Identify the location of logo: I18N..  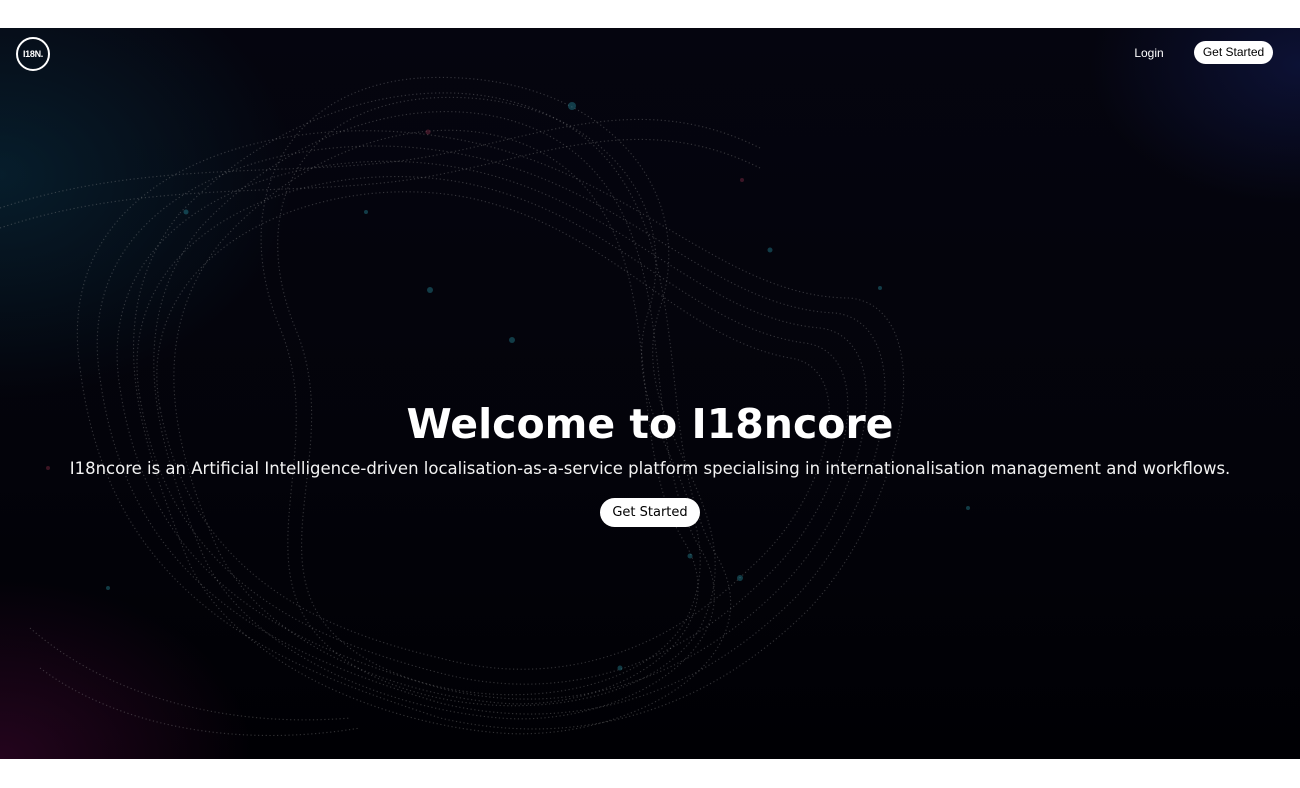
(33, 54).